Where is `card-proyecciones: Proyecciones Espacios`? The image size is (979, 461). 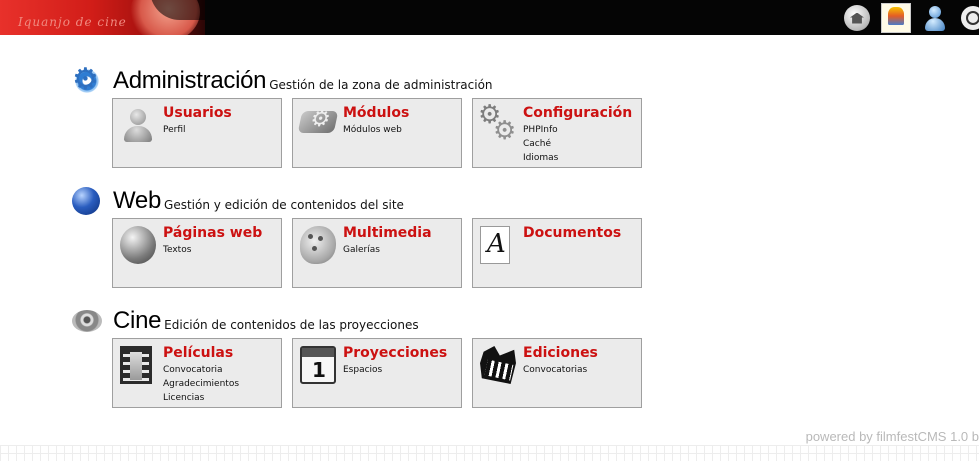
card-proyecciones: Proyecciones Espacios is located at coordinates (377, 373).